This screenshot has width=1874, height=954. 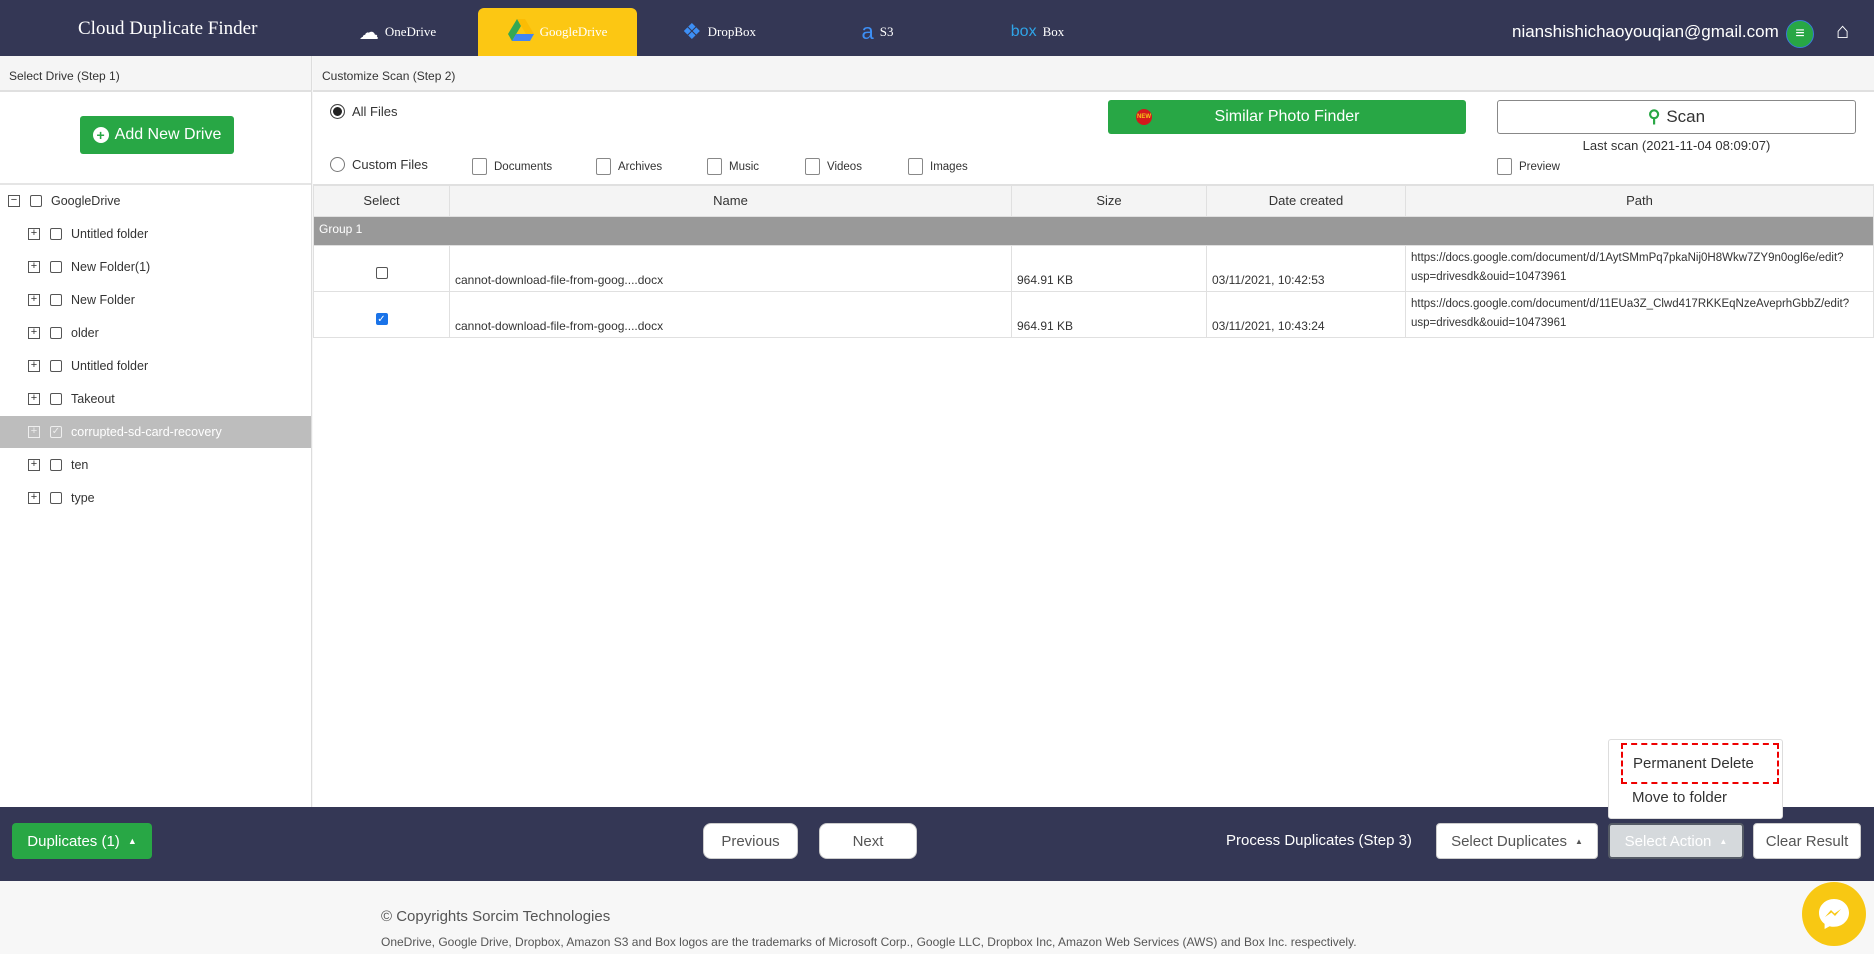 I want to click on collapse-icon: −, so click(x=14, y=201).